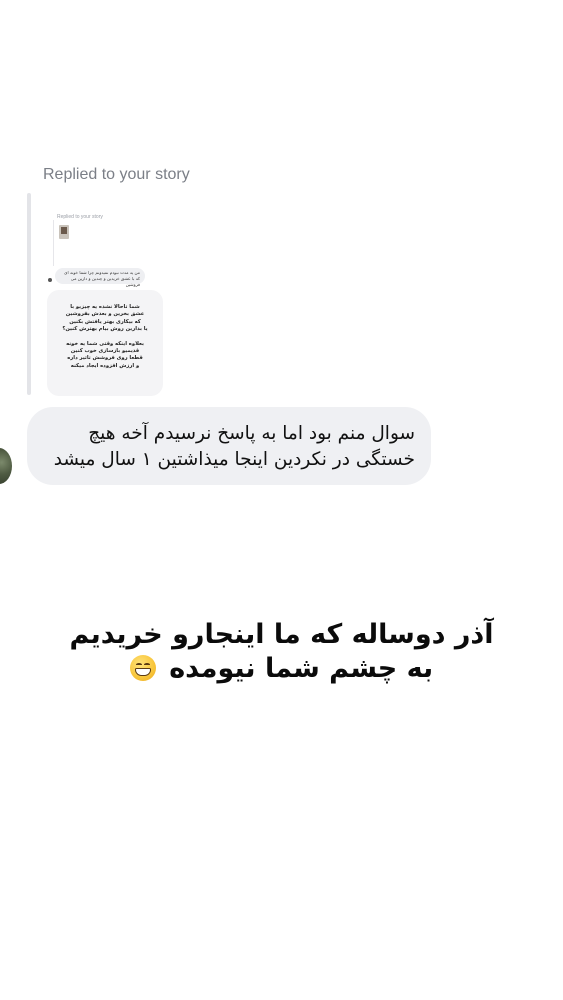  Describe the element at coordinates (105, 321) in the screenshot. I see `mini-card-line: که بیکاری بهتر یافتش بکنین` at that location.